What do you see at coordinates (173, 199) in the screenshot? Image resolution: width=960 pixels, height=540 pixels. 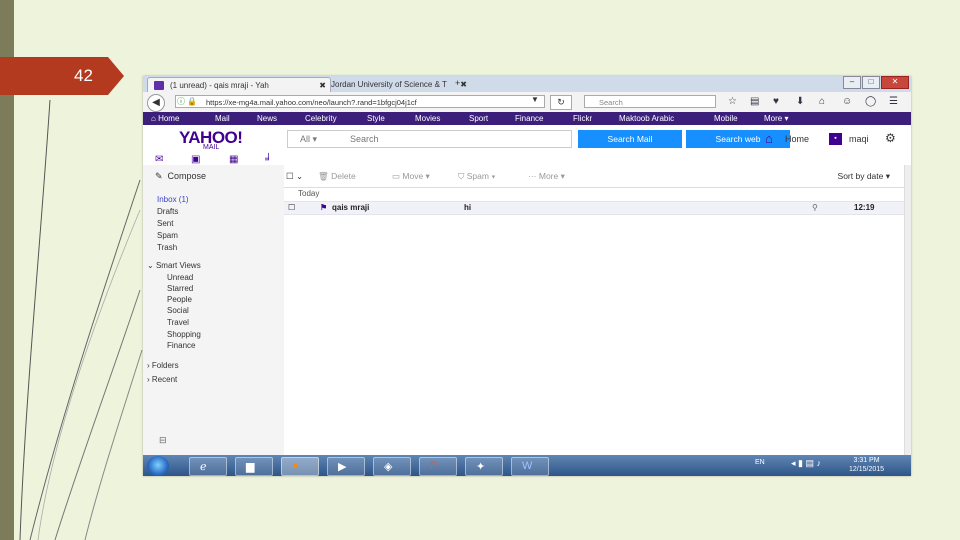 I see `folder-inbox: Inbox (1)` at bounding box center [173, 199].